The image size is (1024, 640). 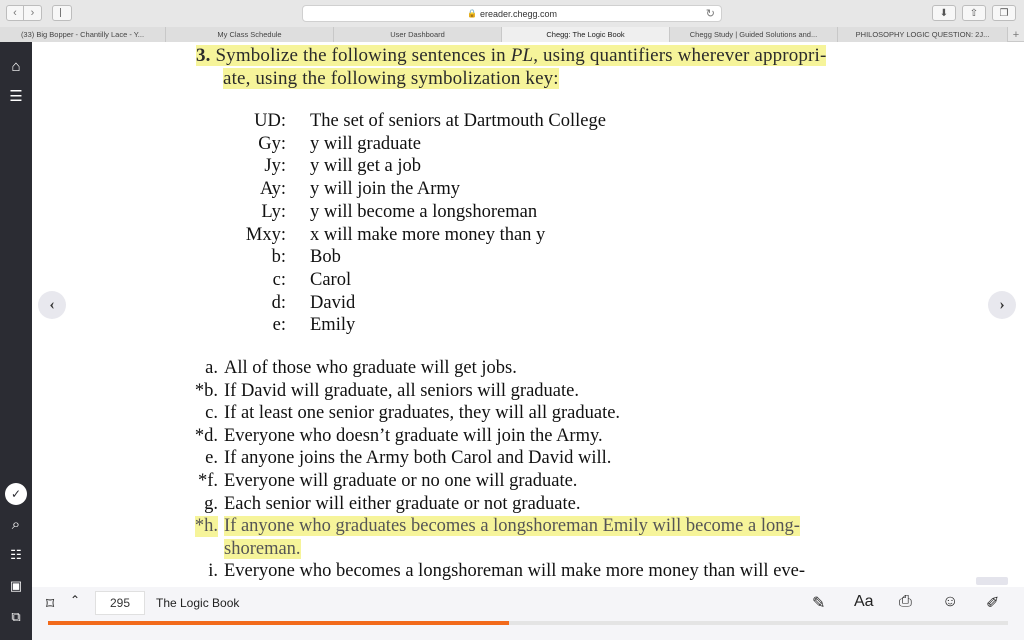 I want to click on feedback-icon: ☺, so click(x=950, y=602).